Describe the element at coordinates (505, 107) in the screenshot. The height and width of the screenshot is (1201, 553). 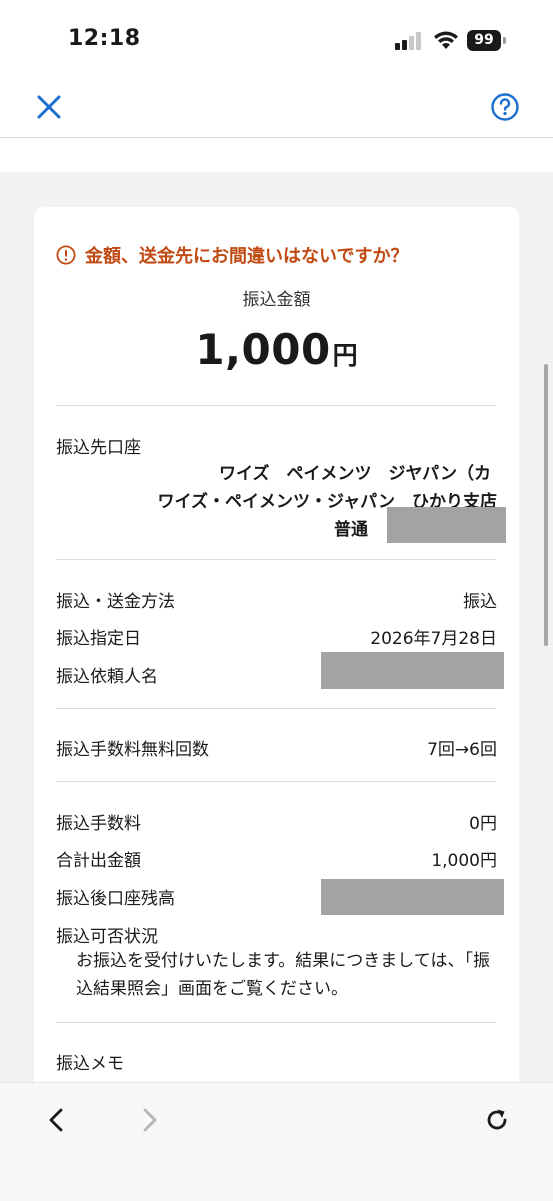
I see `help-icon` at that location.